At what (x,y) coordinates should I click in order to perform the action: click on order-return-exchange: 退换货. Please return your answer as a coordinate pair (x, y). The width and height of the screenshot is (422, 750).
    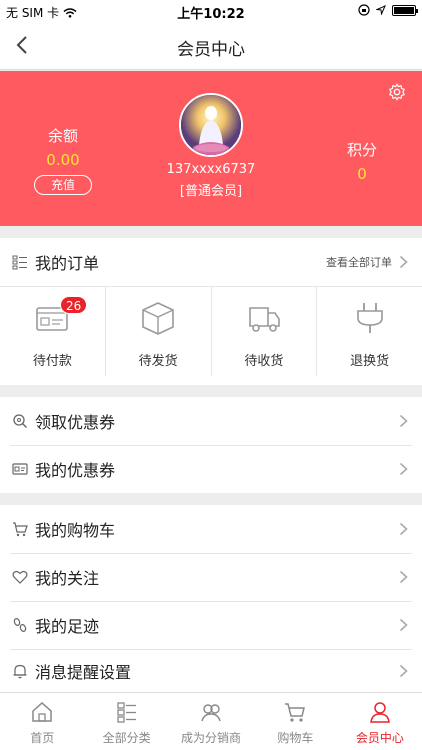
    Looking at the image, I should click on (369, 331).